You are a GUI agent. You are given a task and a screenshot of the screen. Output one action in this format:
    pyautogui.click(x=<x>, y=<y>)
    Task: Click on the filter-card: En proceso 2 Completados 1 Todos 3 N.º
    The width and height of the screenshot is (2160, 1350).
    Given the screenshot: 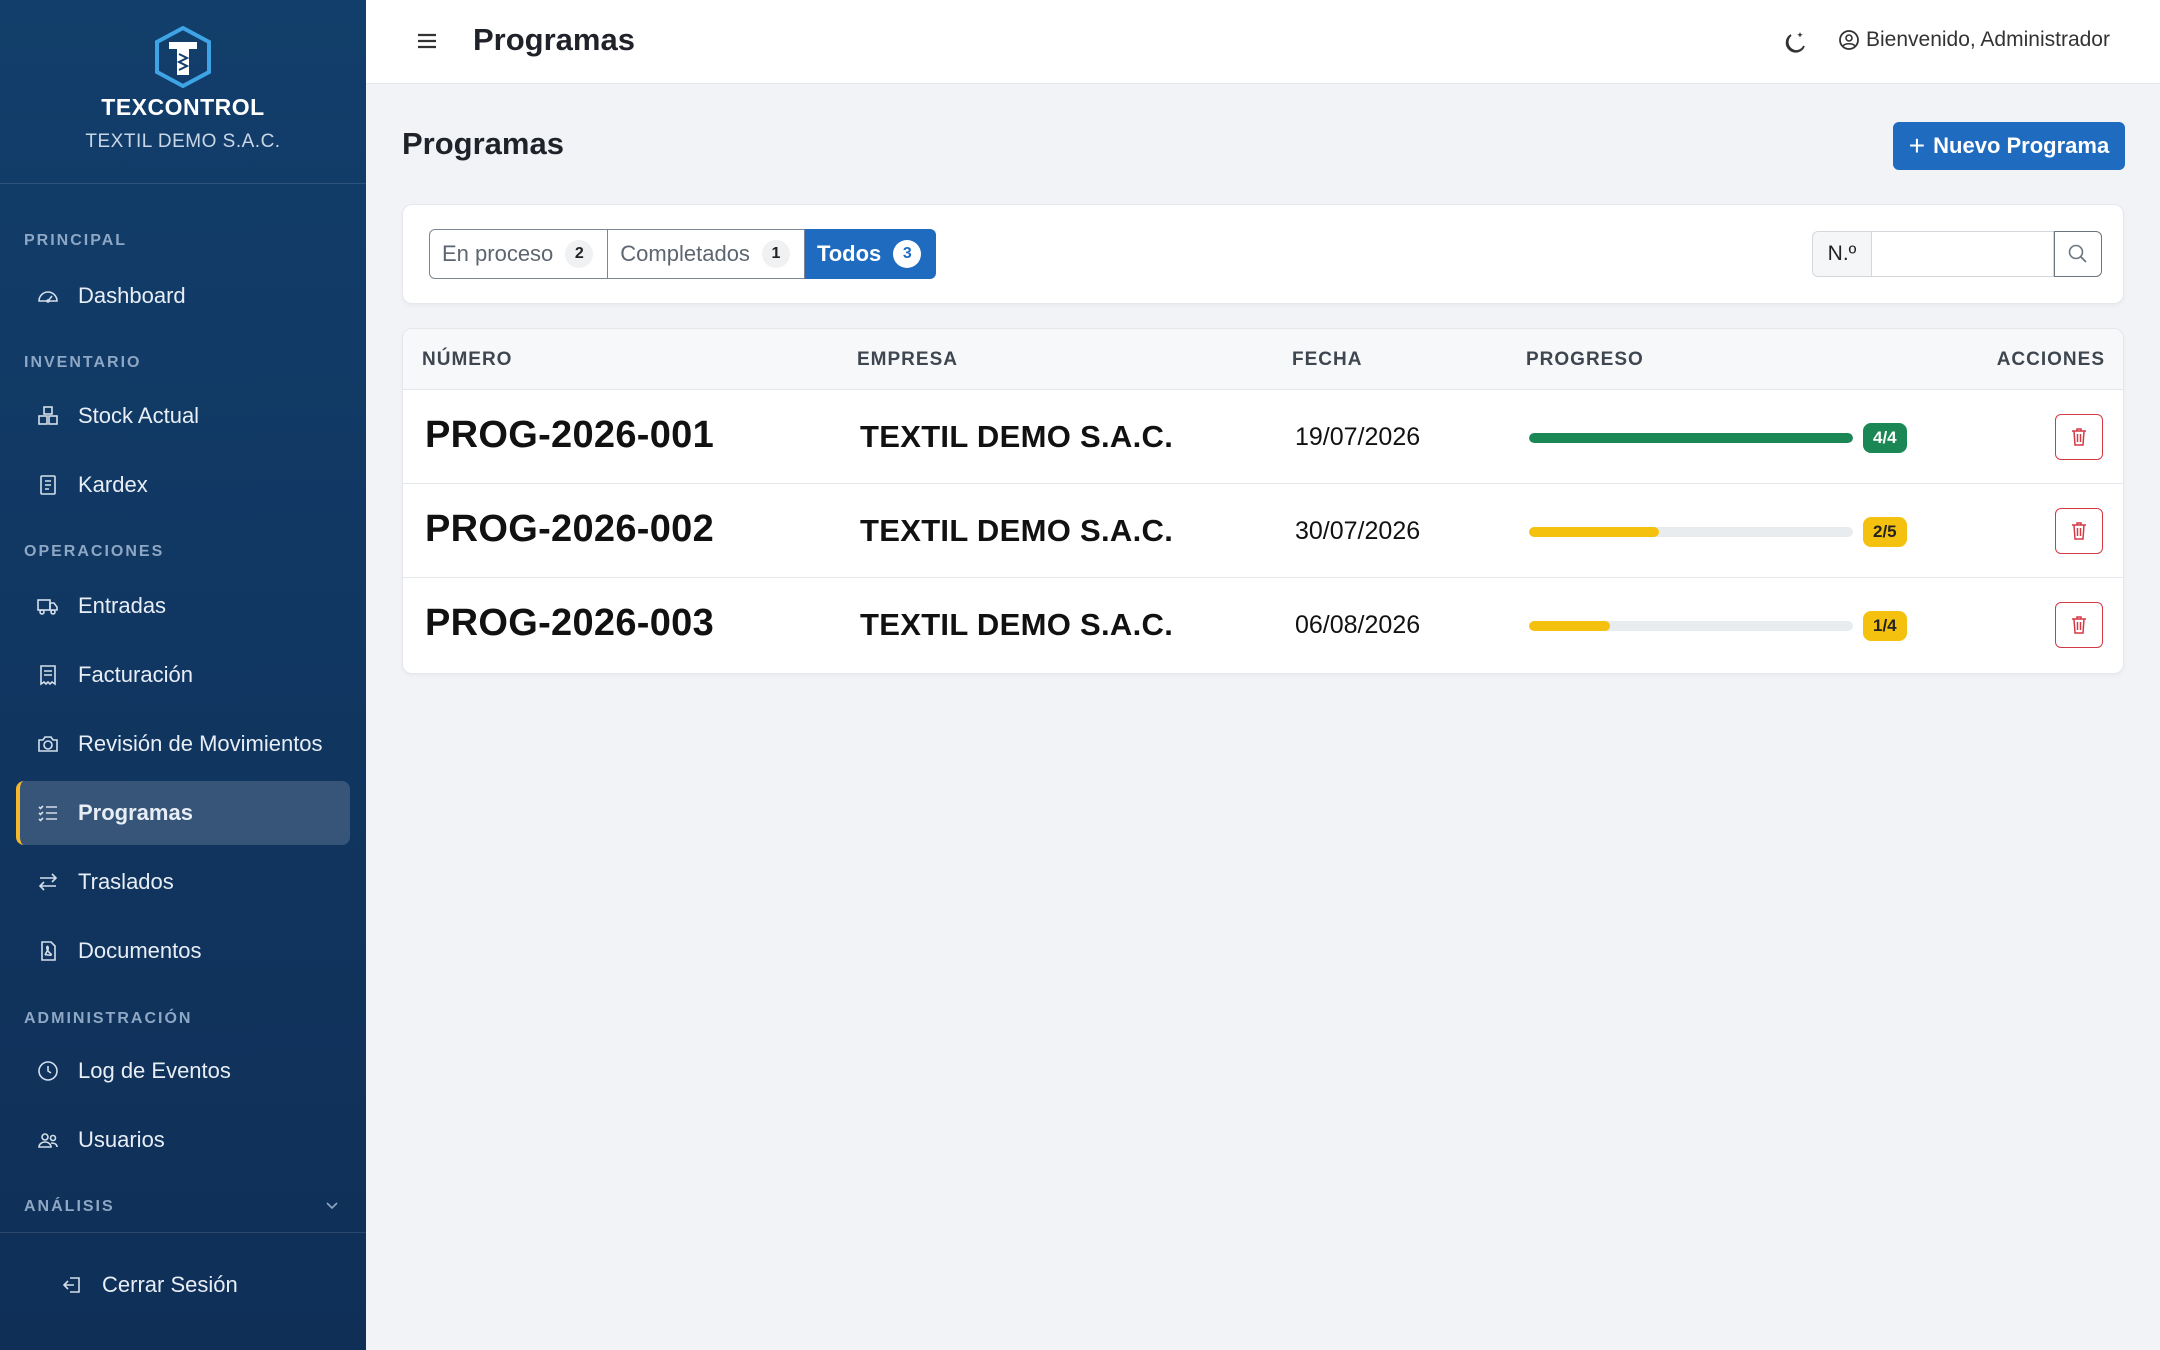 What is the action you would take?
    pyautogui.click(x=1263, y=254)
    